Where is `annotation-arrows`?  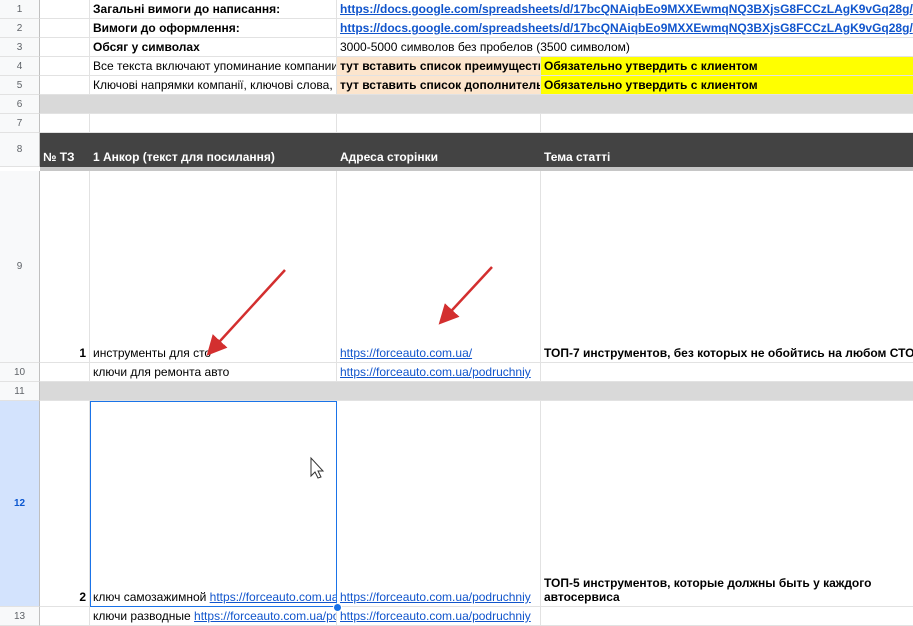
annotation-arrows is located at coordinates (349, 372).